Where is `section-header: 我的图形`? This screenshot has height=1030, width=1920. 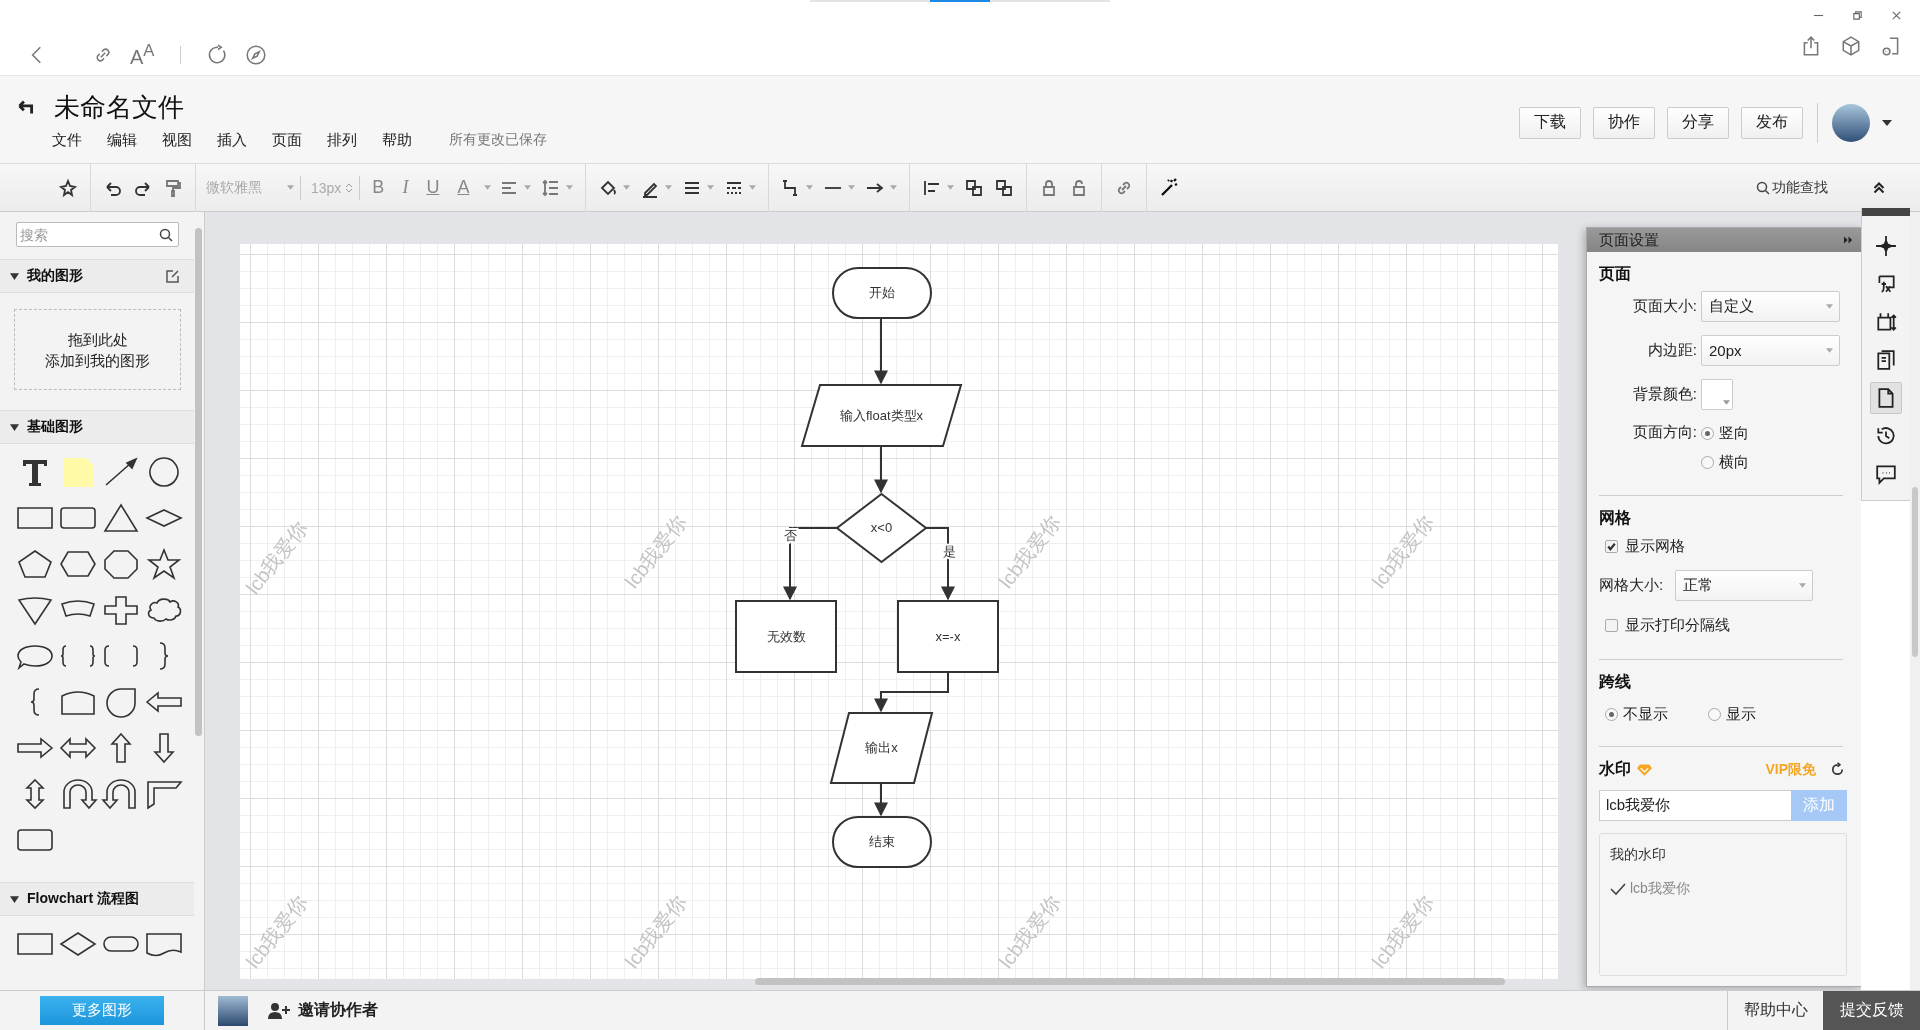 section-header: 我的图形 is located at coordinates (97, 276).